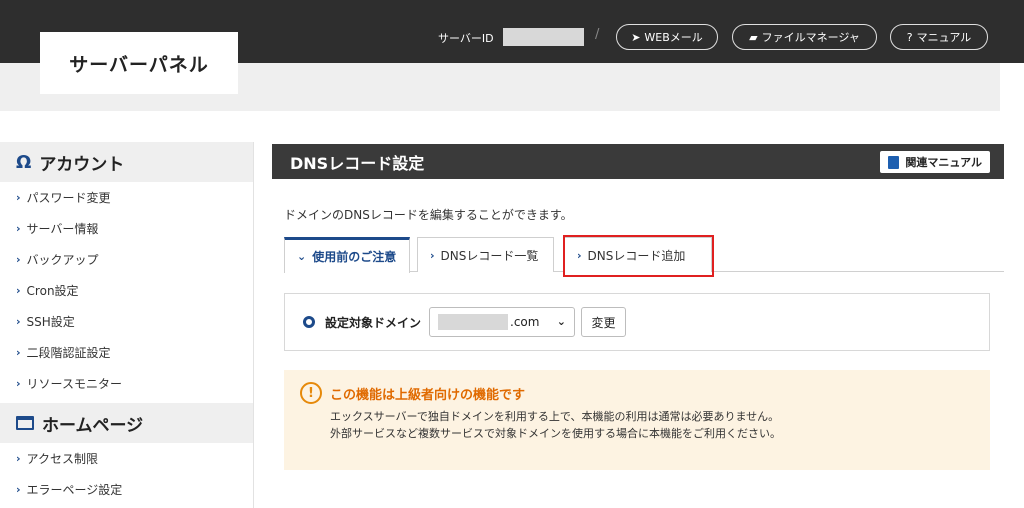 The height and width of the screenshot is (508, 1024). What do you see at coordinates (74, 490) in the screenshot?
I see `sidebar-item-label: エラーページ設定` at bounding box center [74, 490].